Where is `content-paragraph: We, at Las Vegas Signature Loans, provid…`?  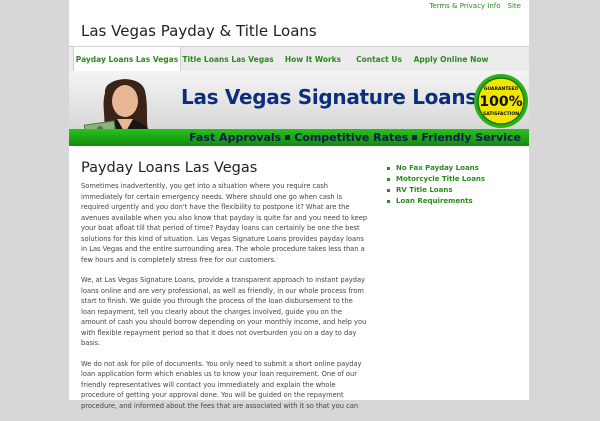
content-paragraph: We, at Las Vegas Signature Loans, provid… is located at coordinates (224, 311).